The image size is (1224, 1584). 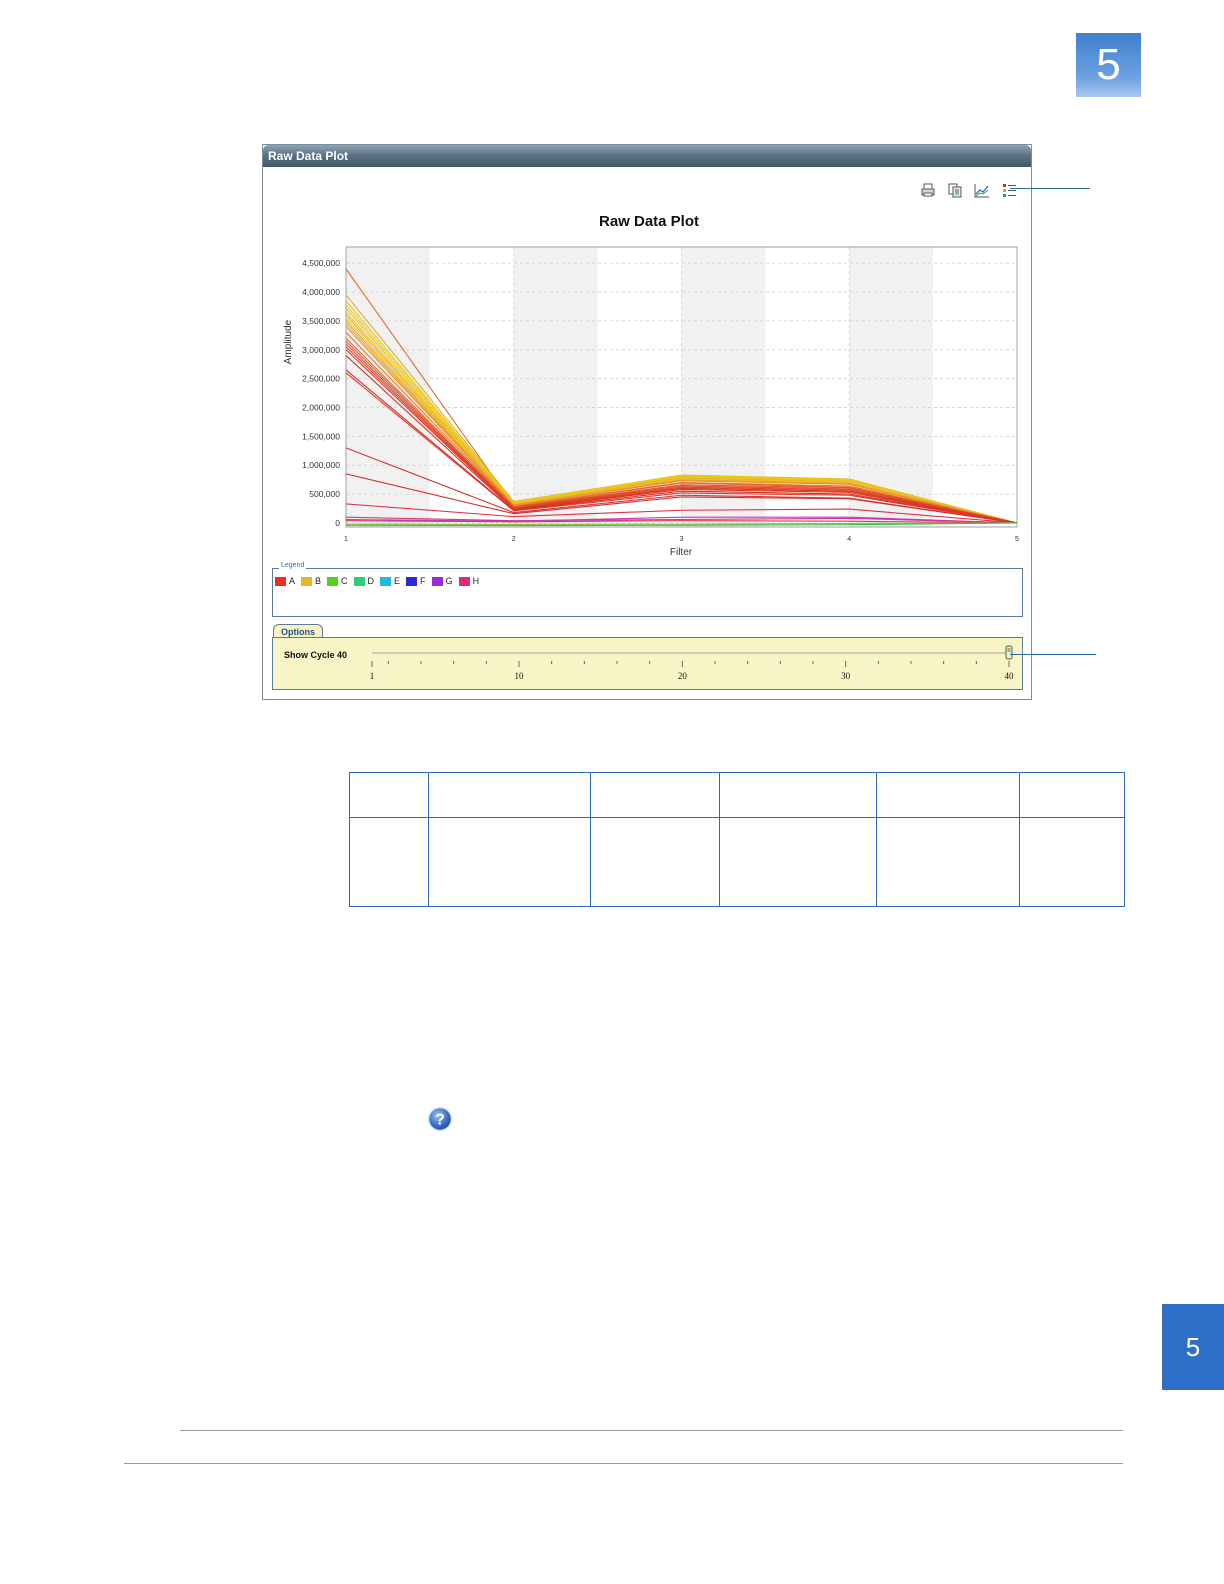 I want to click on x-tick-label: 5, so click(x=1017, y=539).